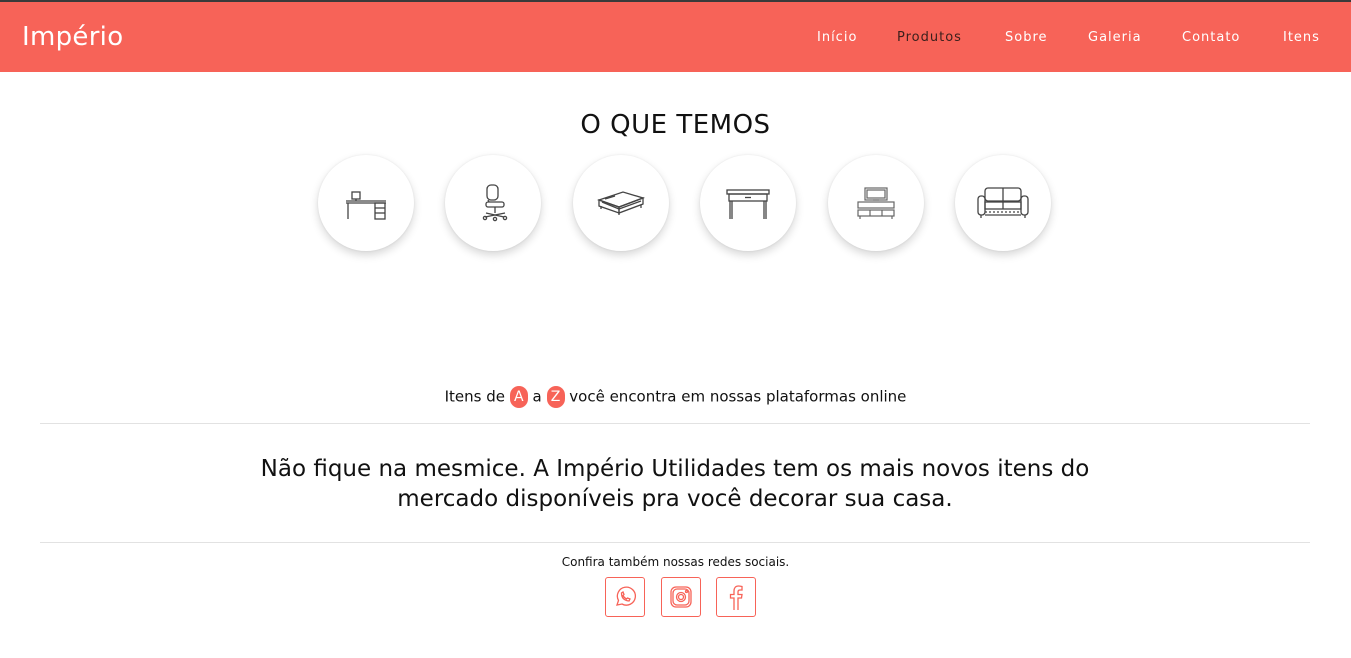 This screenshot has width=1351, height=658. Describe the element at coordinates (474, 396) in the screenshot. I see `az-prefix: Itens de` at that location.